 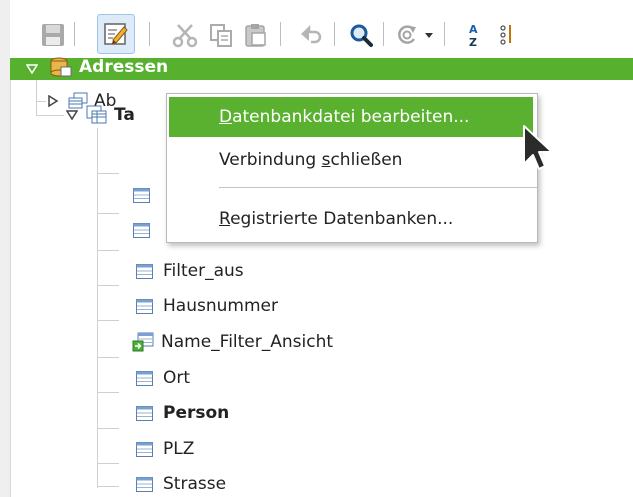 I want to click on cut-icon, so click(x=185, y=36).